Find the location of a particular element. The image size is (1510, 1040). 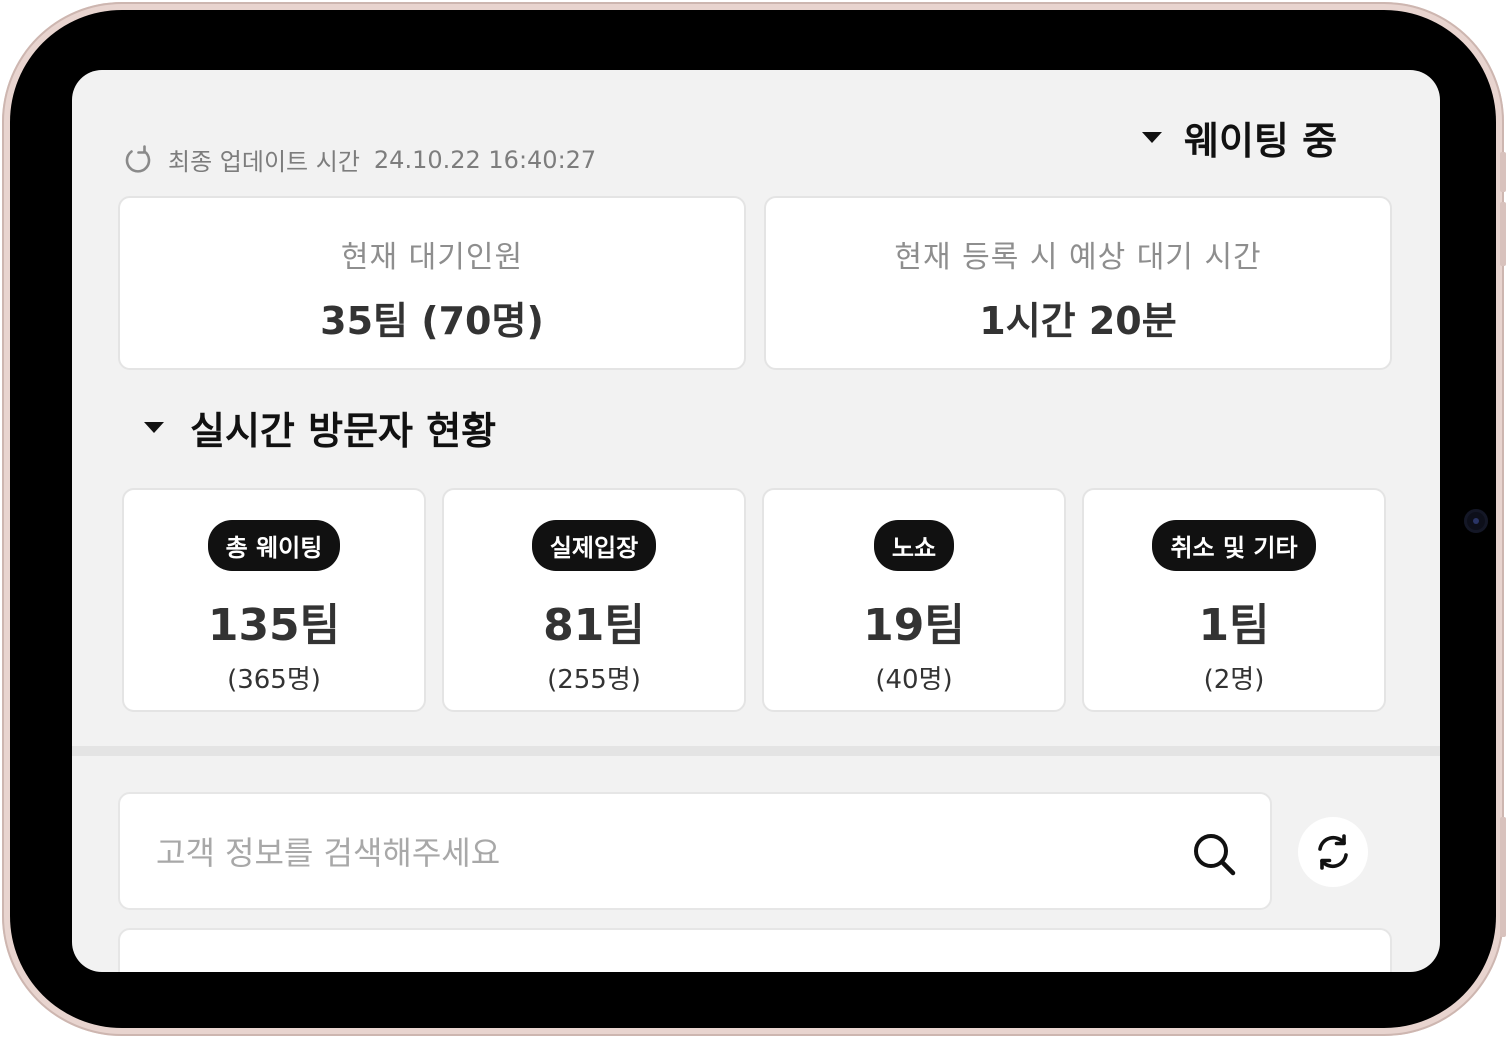

expected-wait-value: 1시간 20분 is located at coordinates (1078, 321).